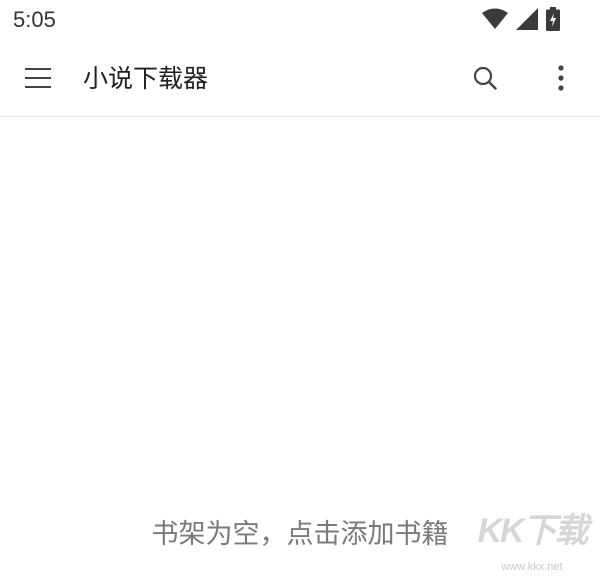 The width and height of the screenshot is (600, 579). Describe the element at coordinates (553, 19) in the screenshot. I see `battery-charging-icon` at that location.